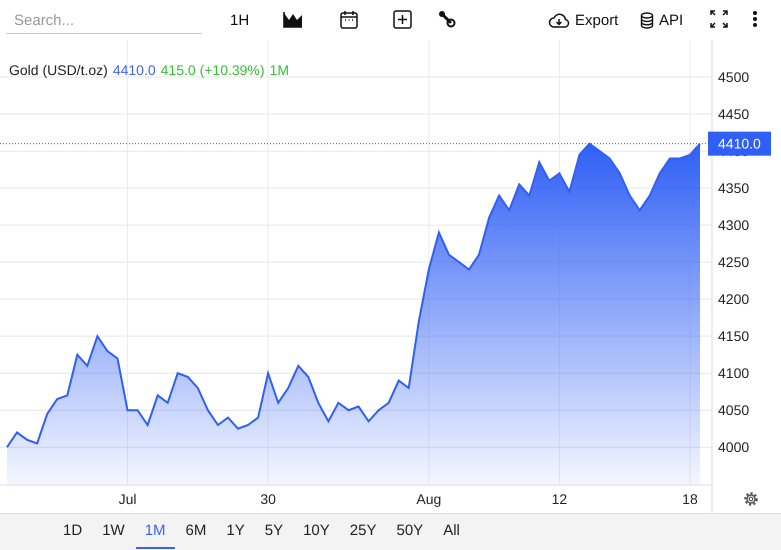 Image resolution: width=781 pixels, height=550 pixels. Describe the element at coordinates (583, 20) in the screenshot. I see `export-button: Export` at that location.